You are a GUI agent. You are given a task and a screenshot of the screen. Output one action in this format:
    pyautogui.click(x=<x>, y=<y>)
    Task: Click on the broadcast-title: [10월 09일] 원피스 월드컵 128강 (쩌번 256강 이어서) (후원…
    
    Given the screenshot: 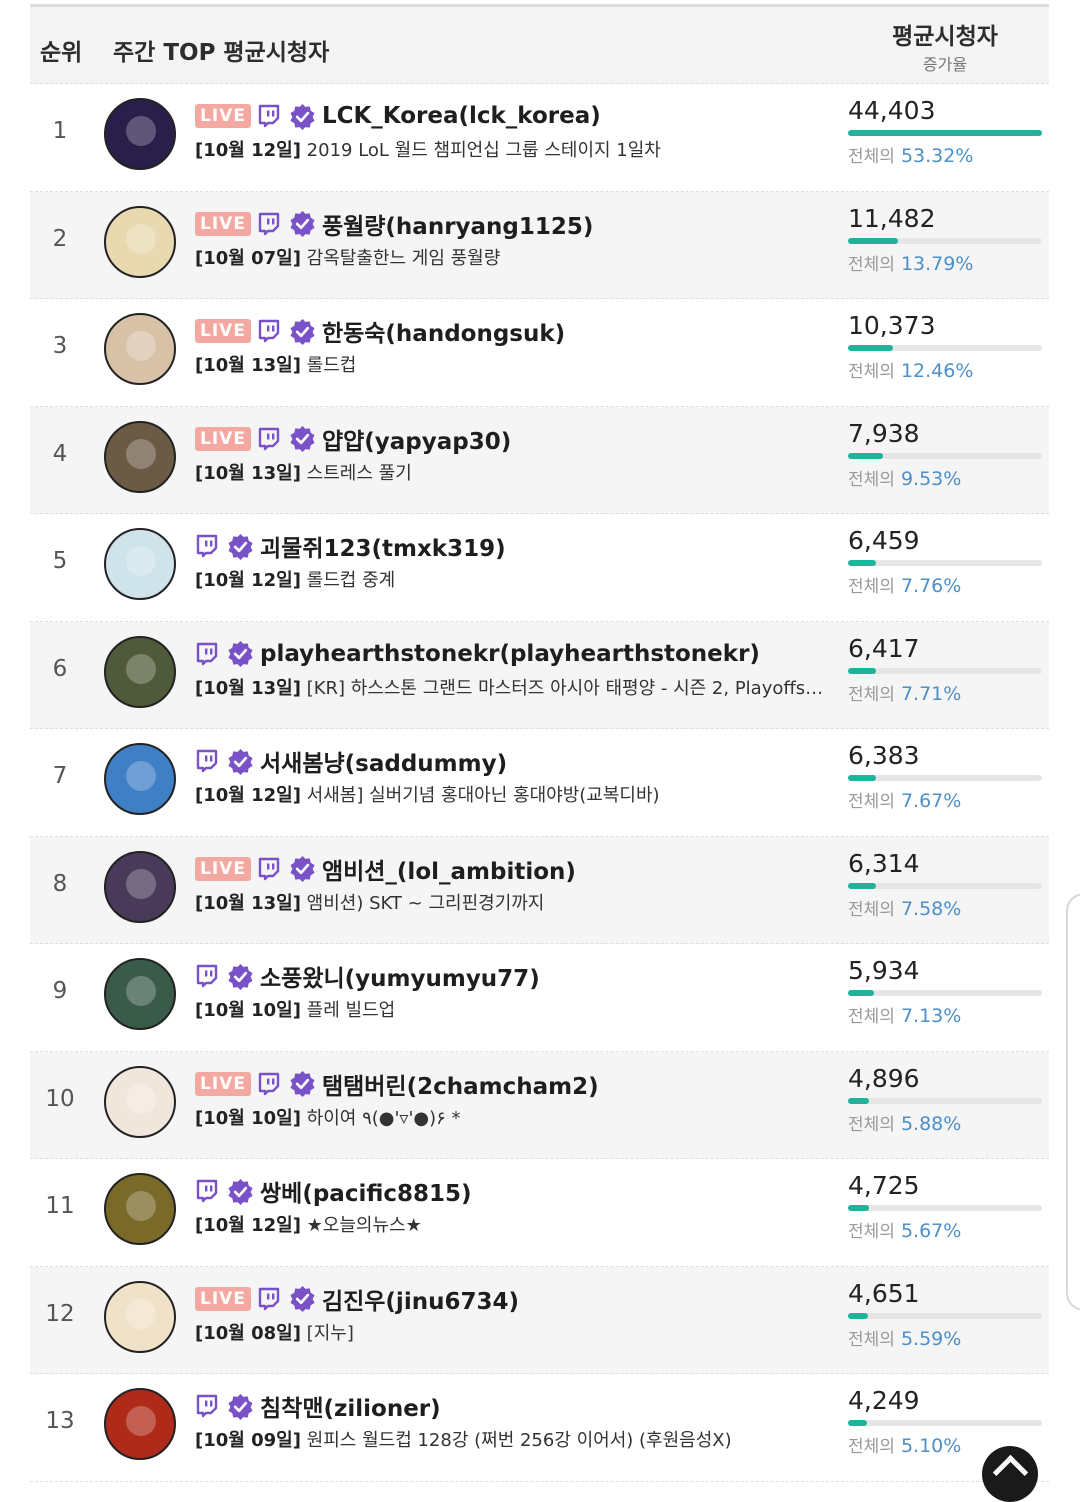 What is the action you would take?
    pyautogui.click(x=510, y=1439)
    